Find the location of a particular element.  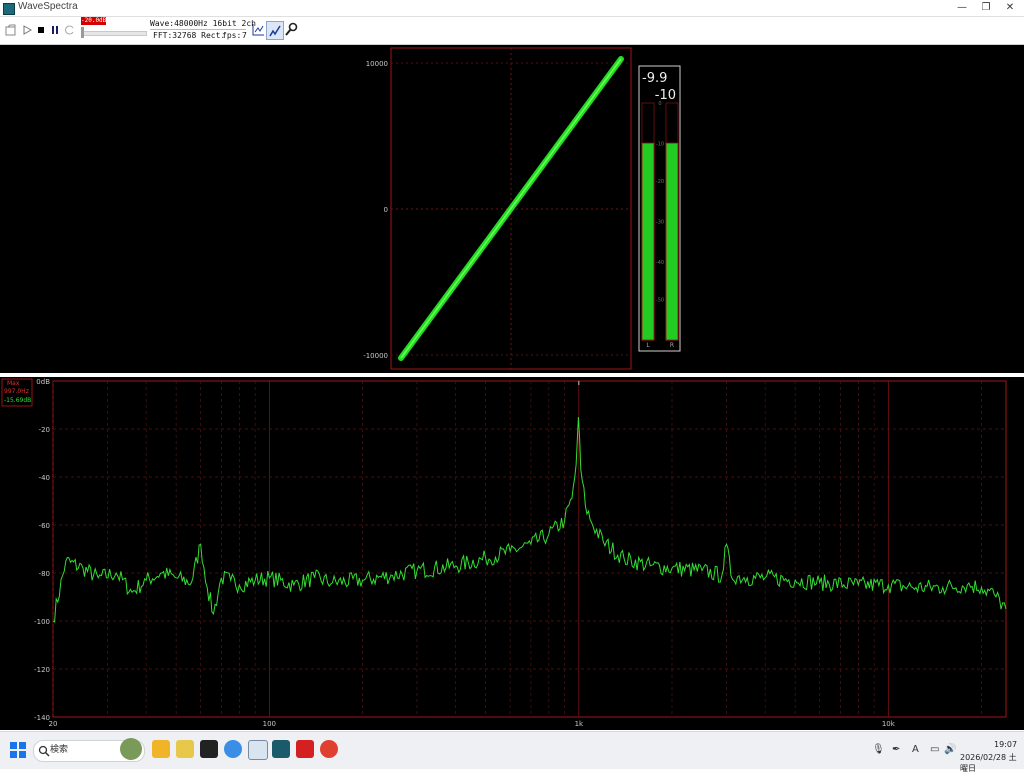

play-icon is located at coordinates (26, 29).